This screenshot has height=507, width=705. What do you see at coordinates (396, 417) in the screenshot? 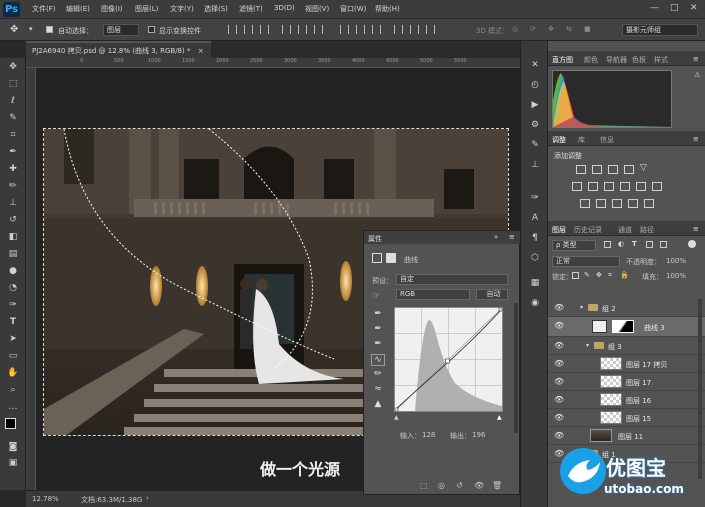
I see `black-point-slider-icon: ▲` at bounding box center [396, 417].